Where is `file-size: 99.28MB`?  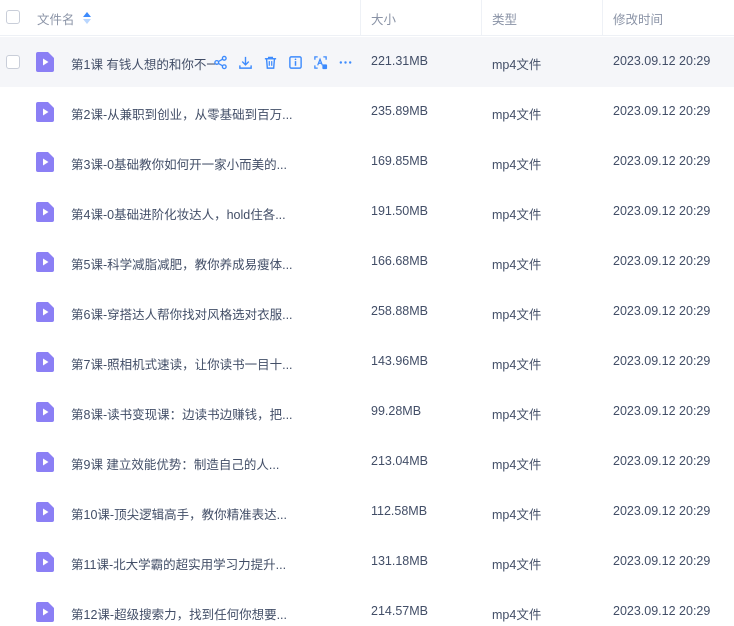
file-size: 99.28MB is located at coordinates (396, 411).